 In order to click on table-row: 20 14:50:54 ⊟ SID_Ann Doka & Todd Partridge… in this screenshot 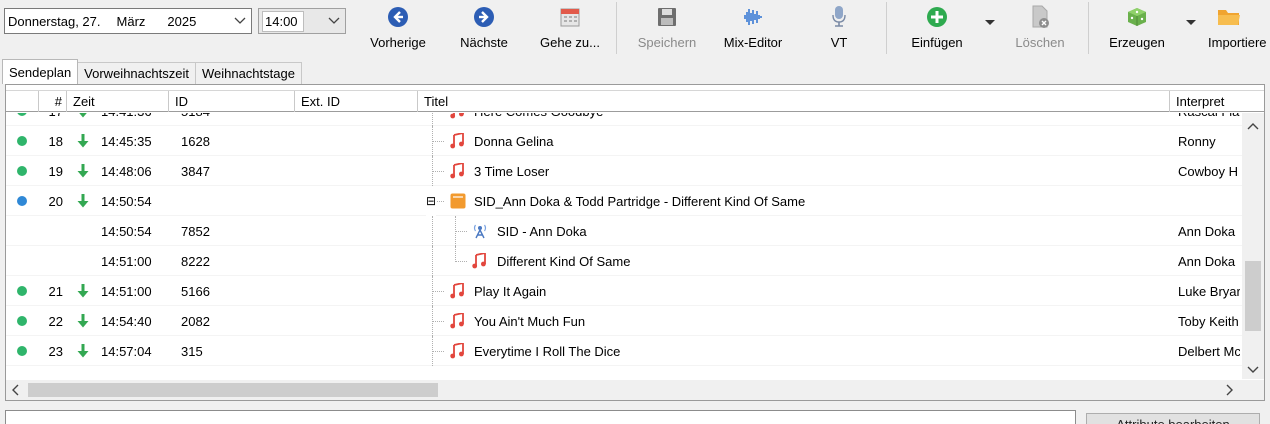, I will do `click(624, 201)`.